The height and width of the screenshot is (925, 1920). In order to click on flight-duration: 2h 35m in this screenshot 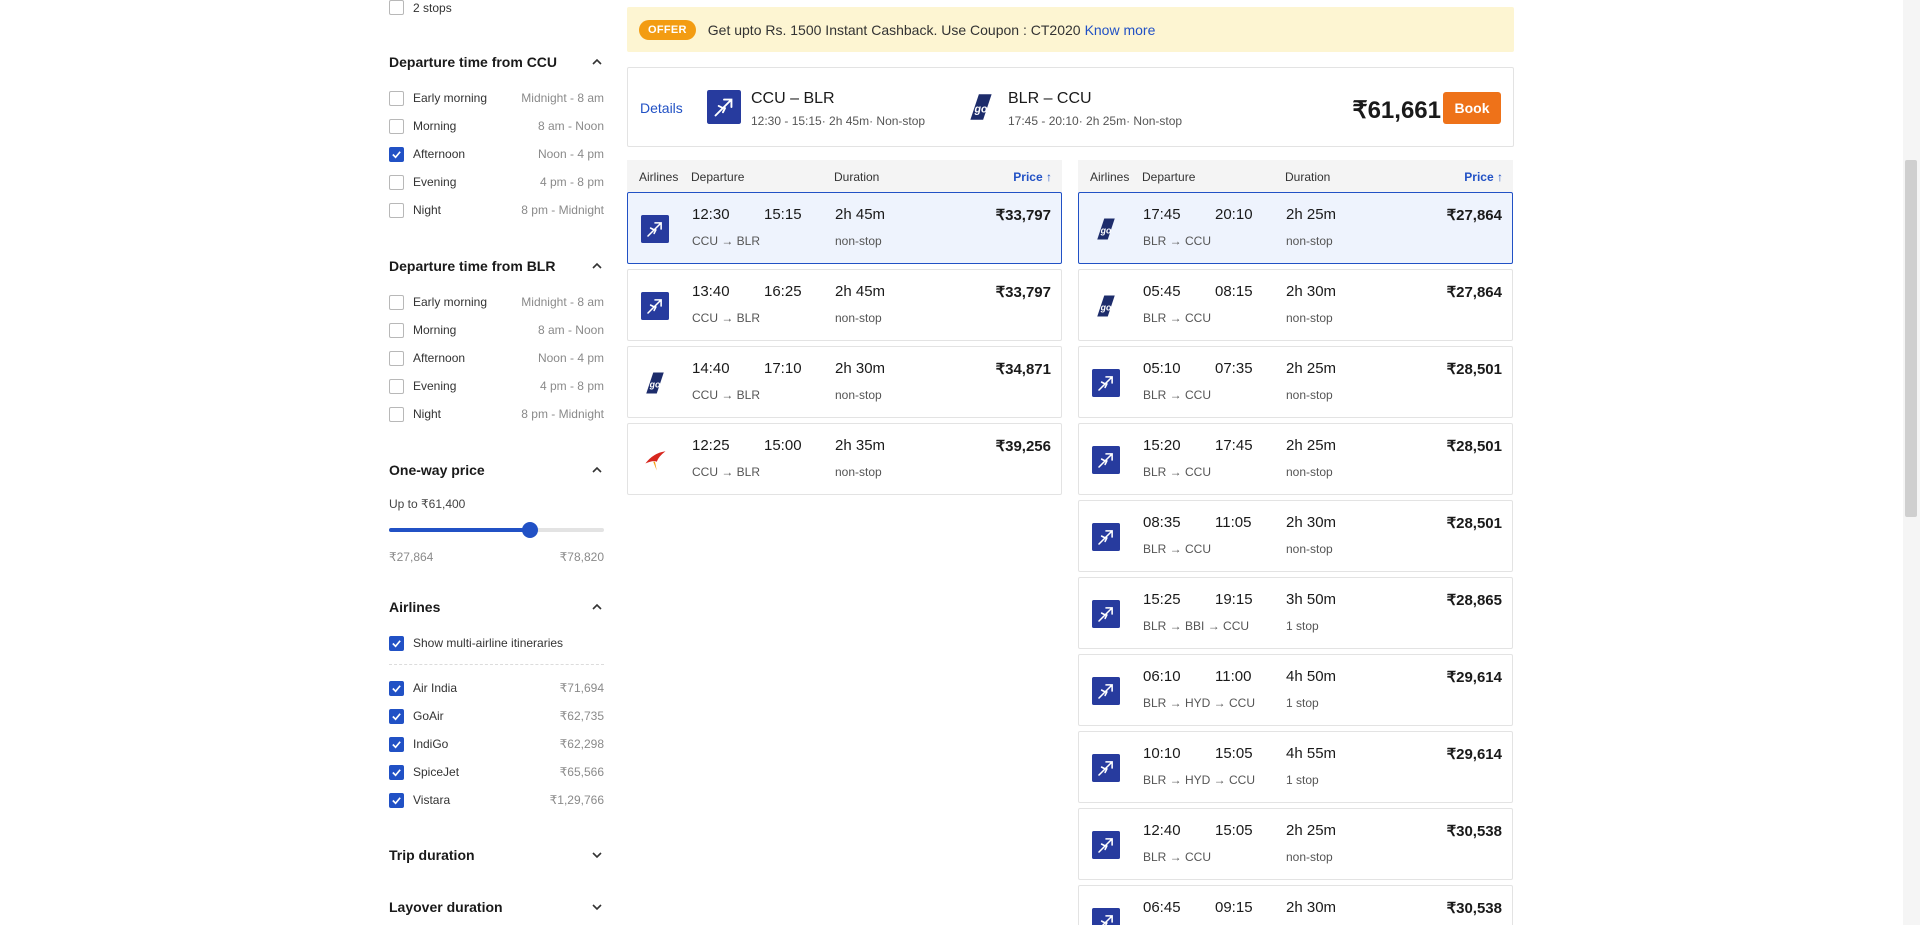, I will do `click(860, 445)`.